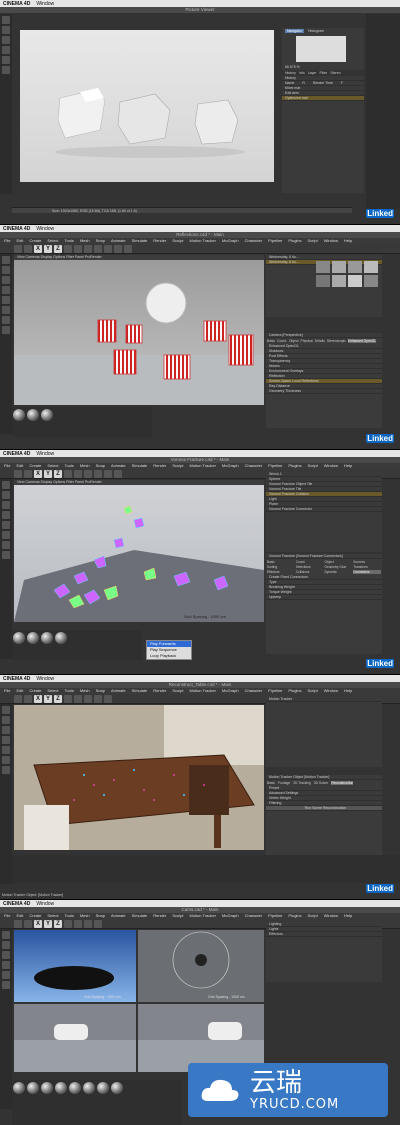 This screenshot has height=1125, width=400. What do you see at coordinates (200, 249) in the screenshot?
I see `main-toolbar: XYZ` at bounding box center [200, 249].